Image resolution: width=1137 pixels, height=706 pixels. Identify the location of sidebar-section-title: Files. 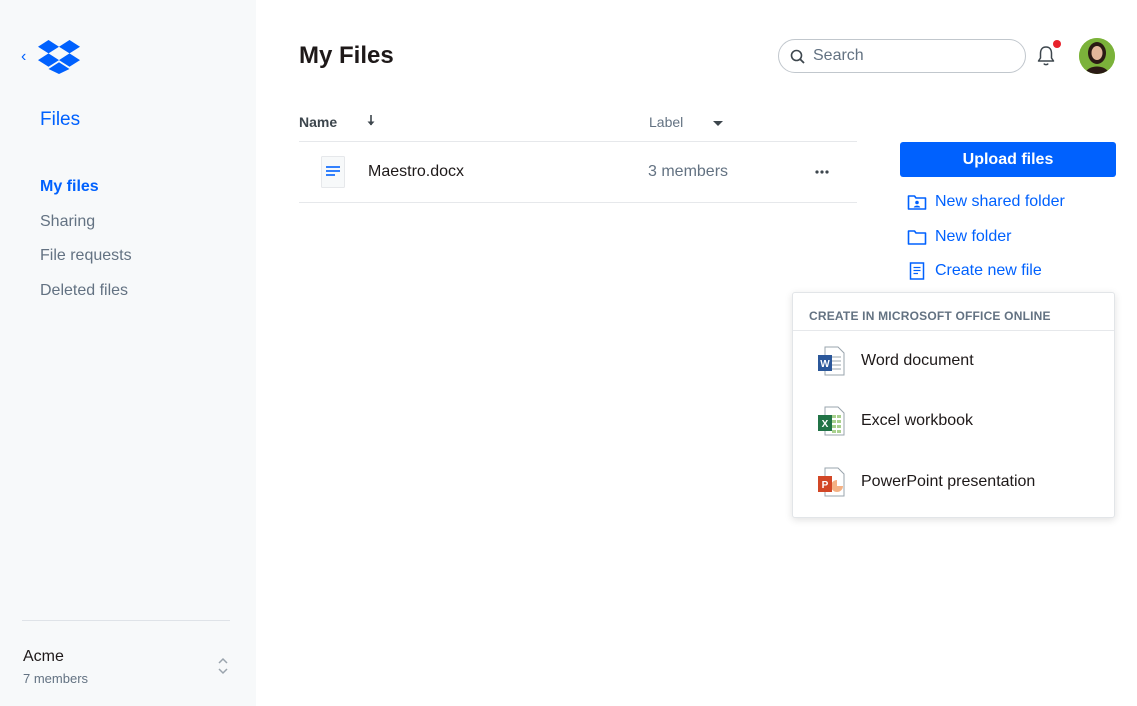
(60, 120).